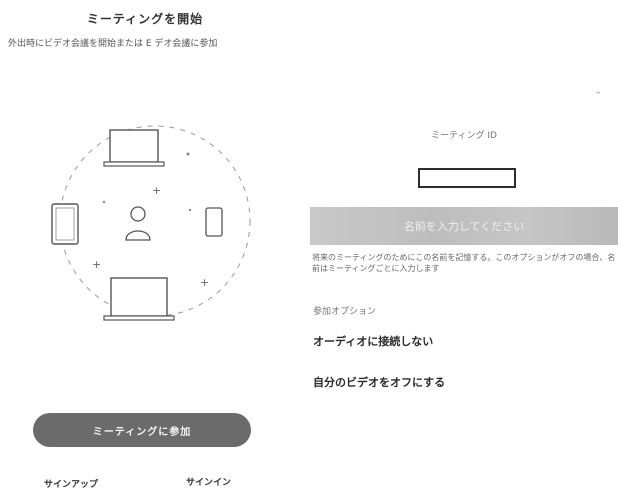 This screenshot has width=618, height=490. What do you see at coordinates (464, 226) in the screenshot?
I see `name-input: 名前を入力してください` at bounding box center [464, 226].